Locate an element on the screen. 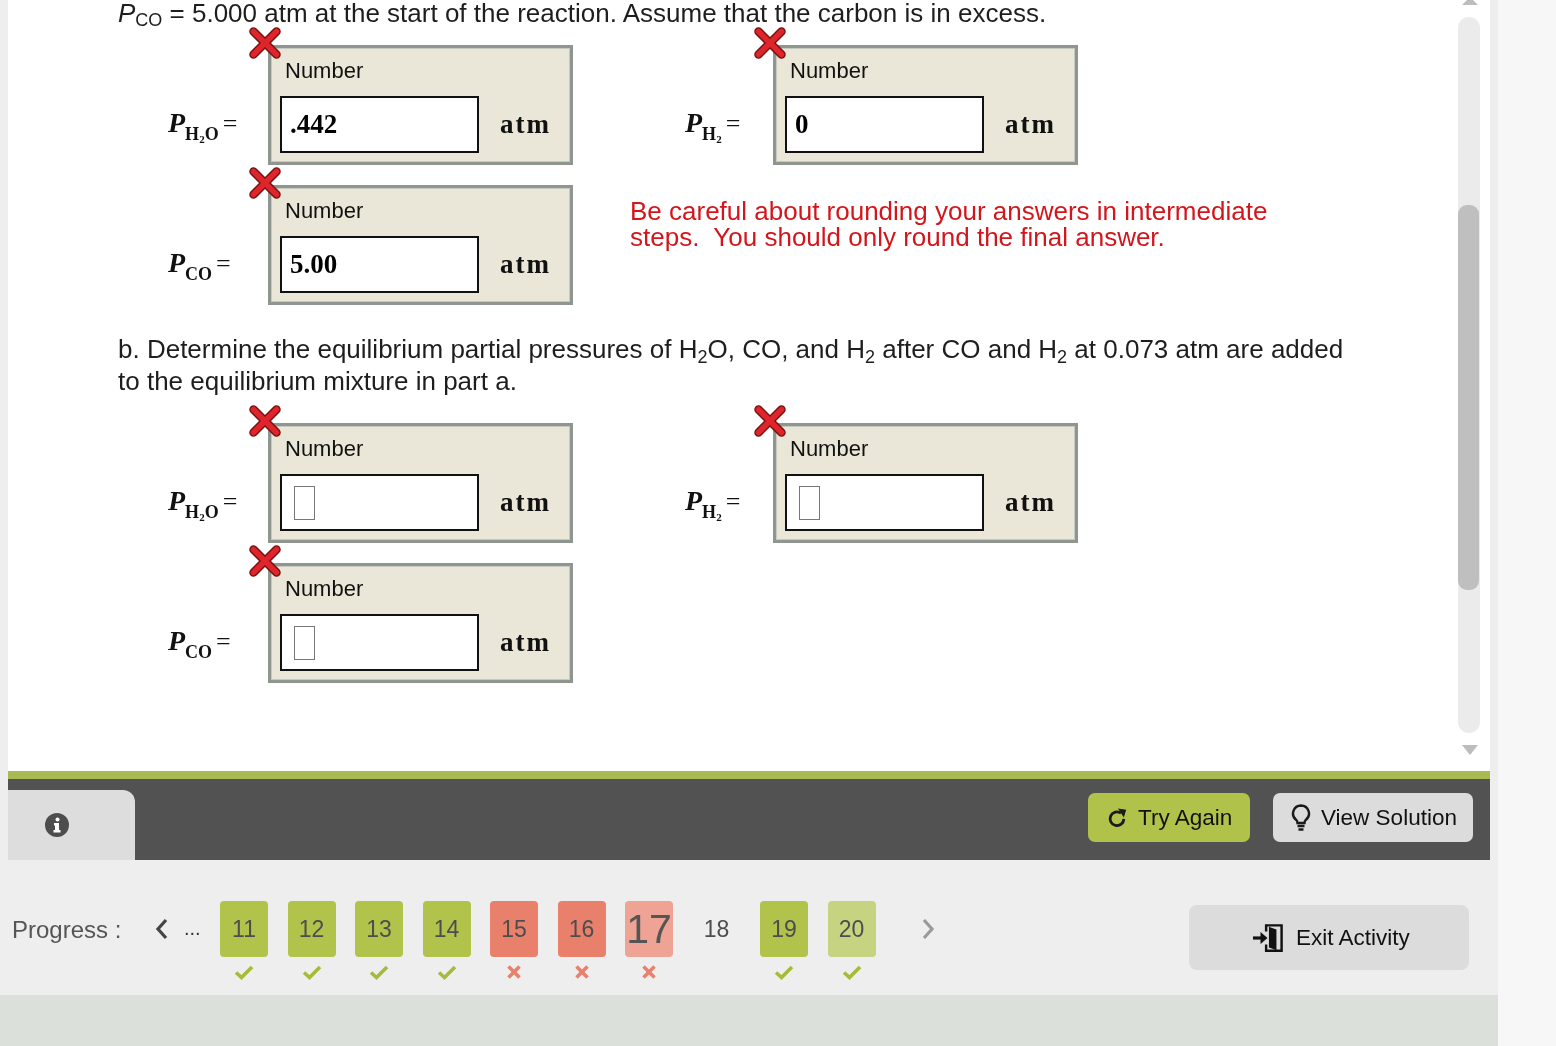 This screenshot has width=1556, height=1046. progress-label: Progress : is located at coordinates (67, 930).